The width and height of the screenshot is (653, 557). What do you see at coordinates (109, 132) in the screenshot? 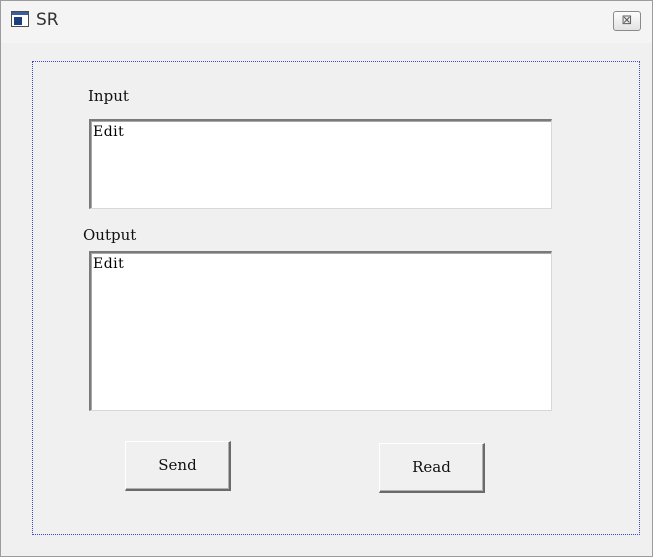
I see `input-edit-value: Edit` at bounding box center [109, 132].